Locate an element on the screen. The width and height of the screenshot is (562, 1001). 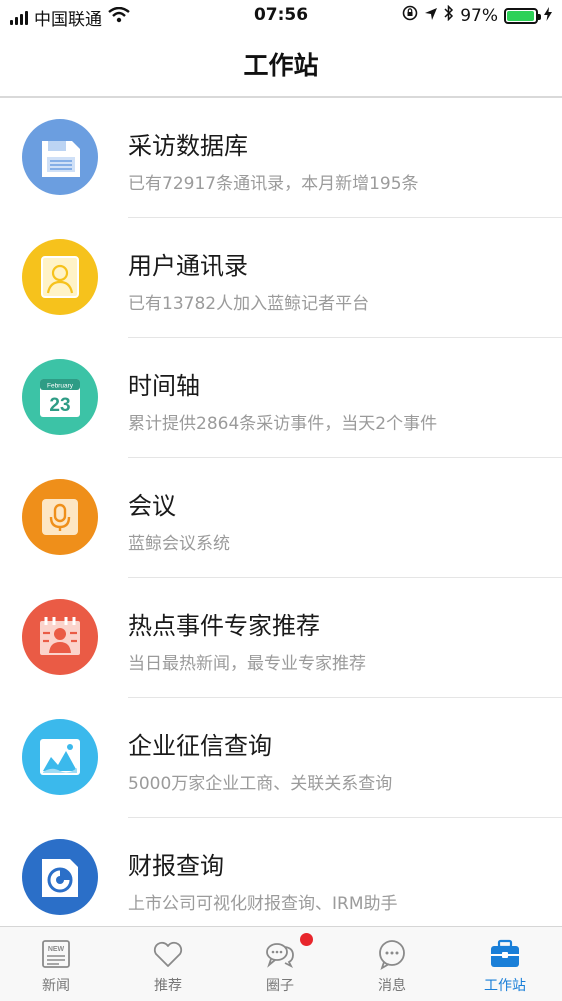
item-title: 热点事件专家推荐 is located at coordinates (224, 626).